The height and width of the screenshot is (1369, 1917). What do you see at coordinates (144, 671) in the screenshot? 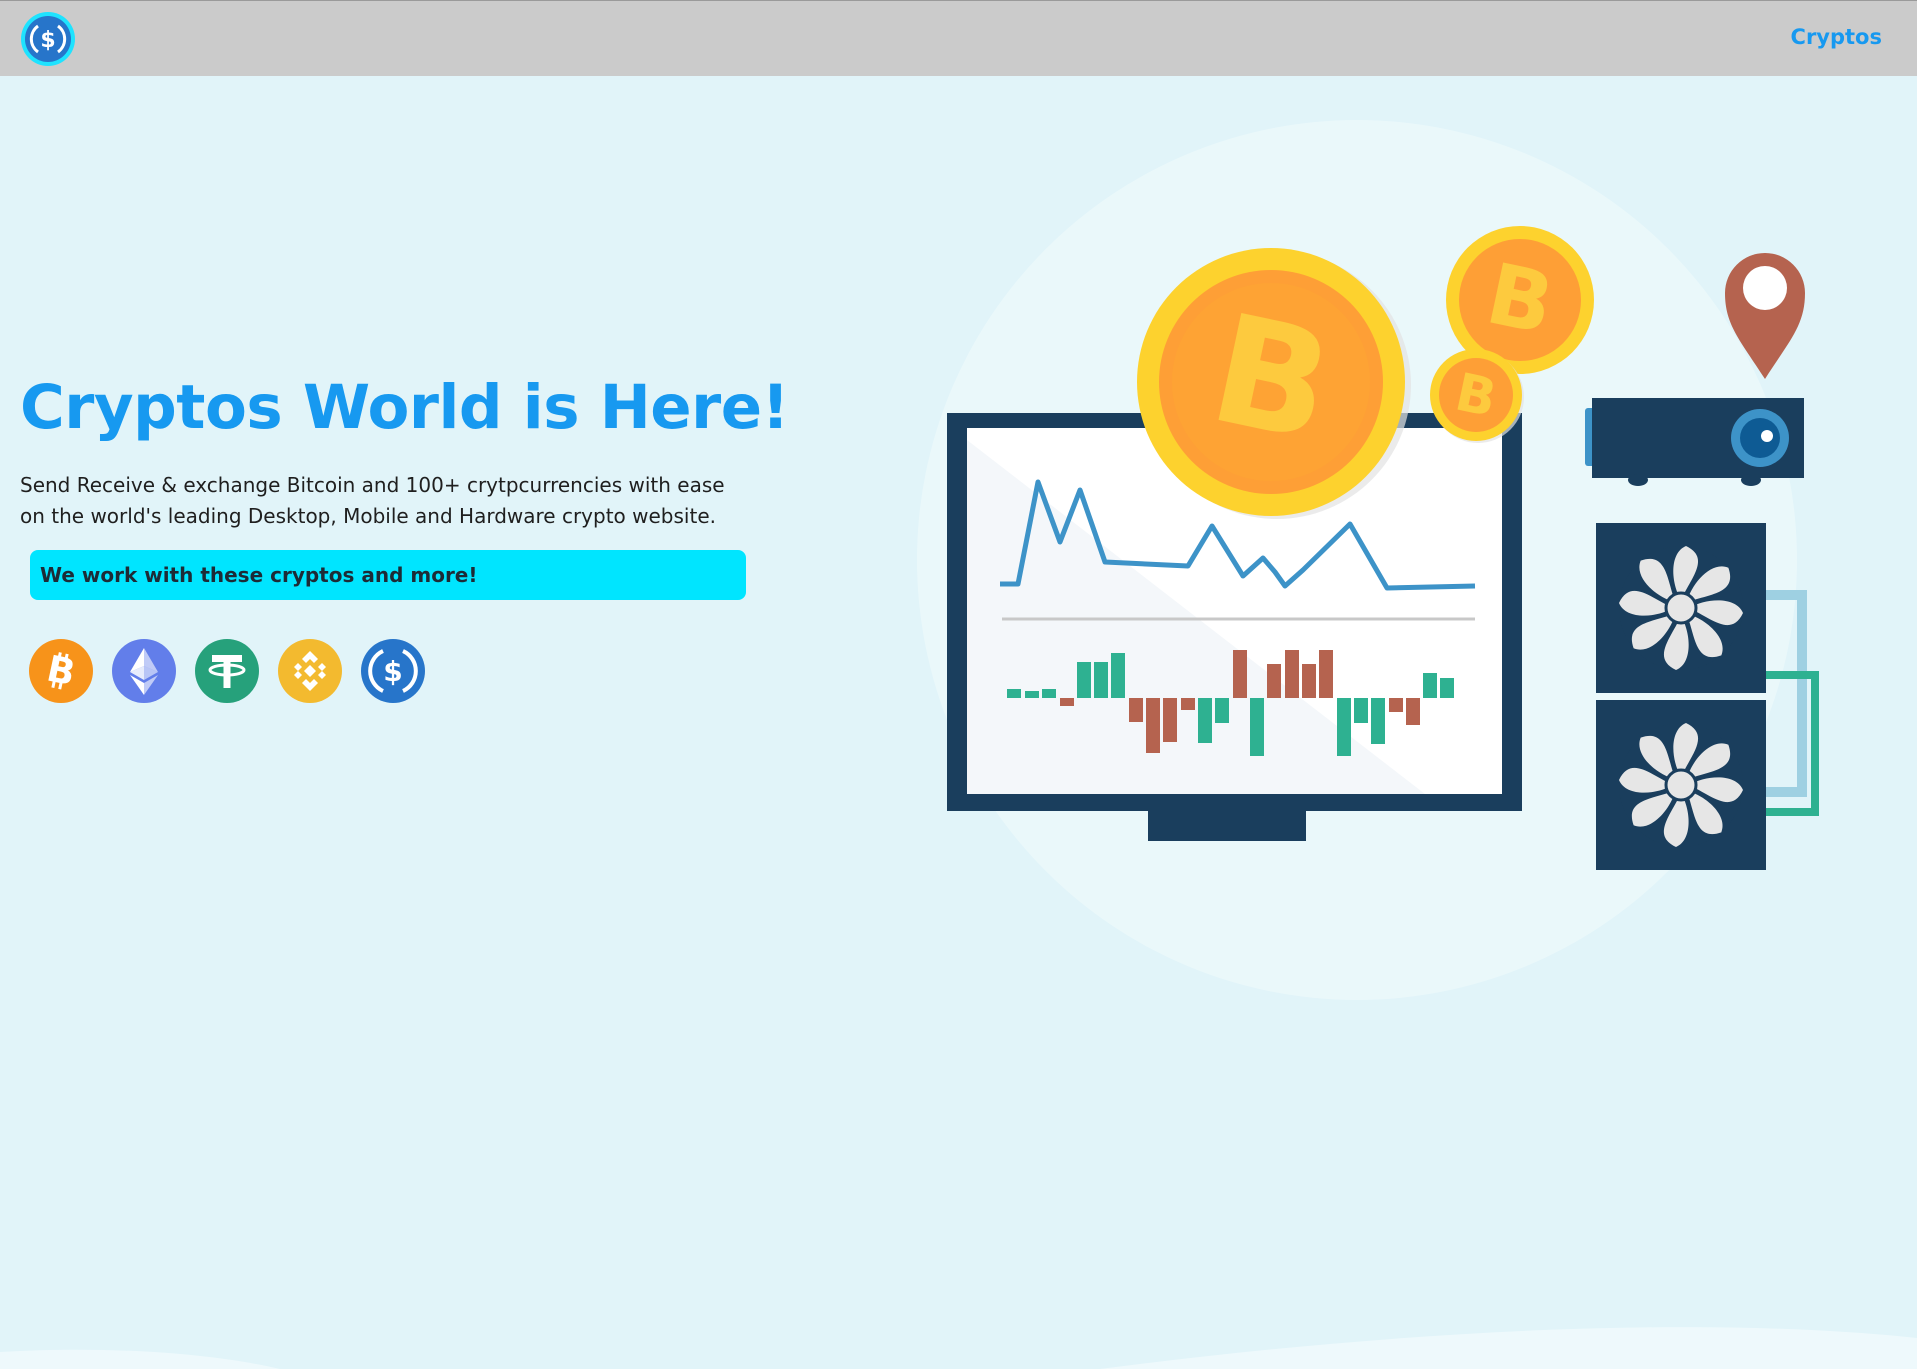
I see `ethereum-icon` at bounding box center [144, 671].